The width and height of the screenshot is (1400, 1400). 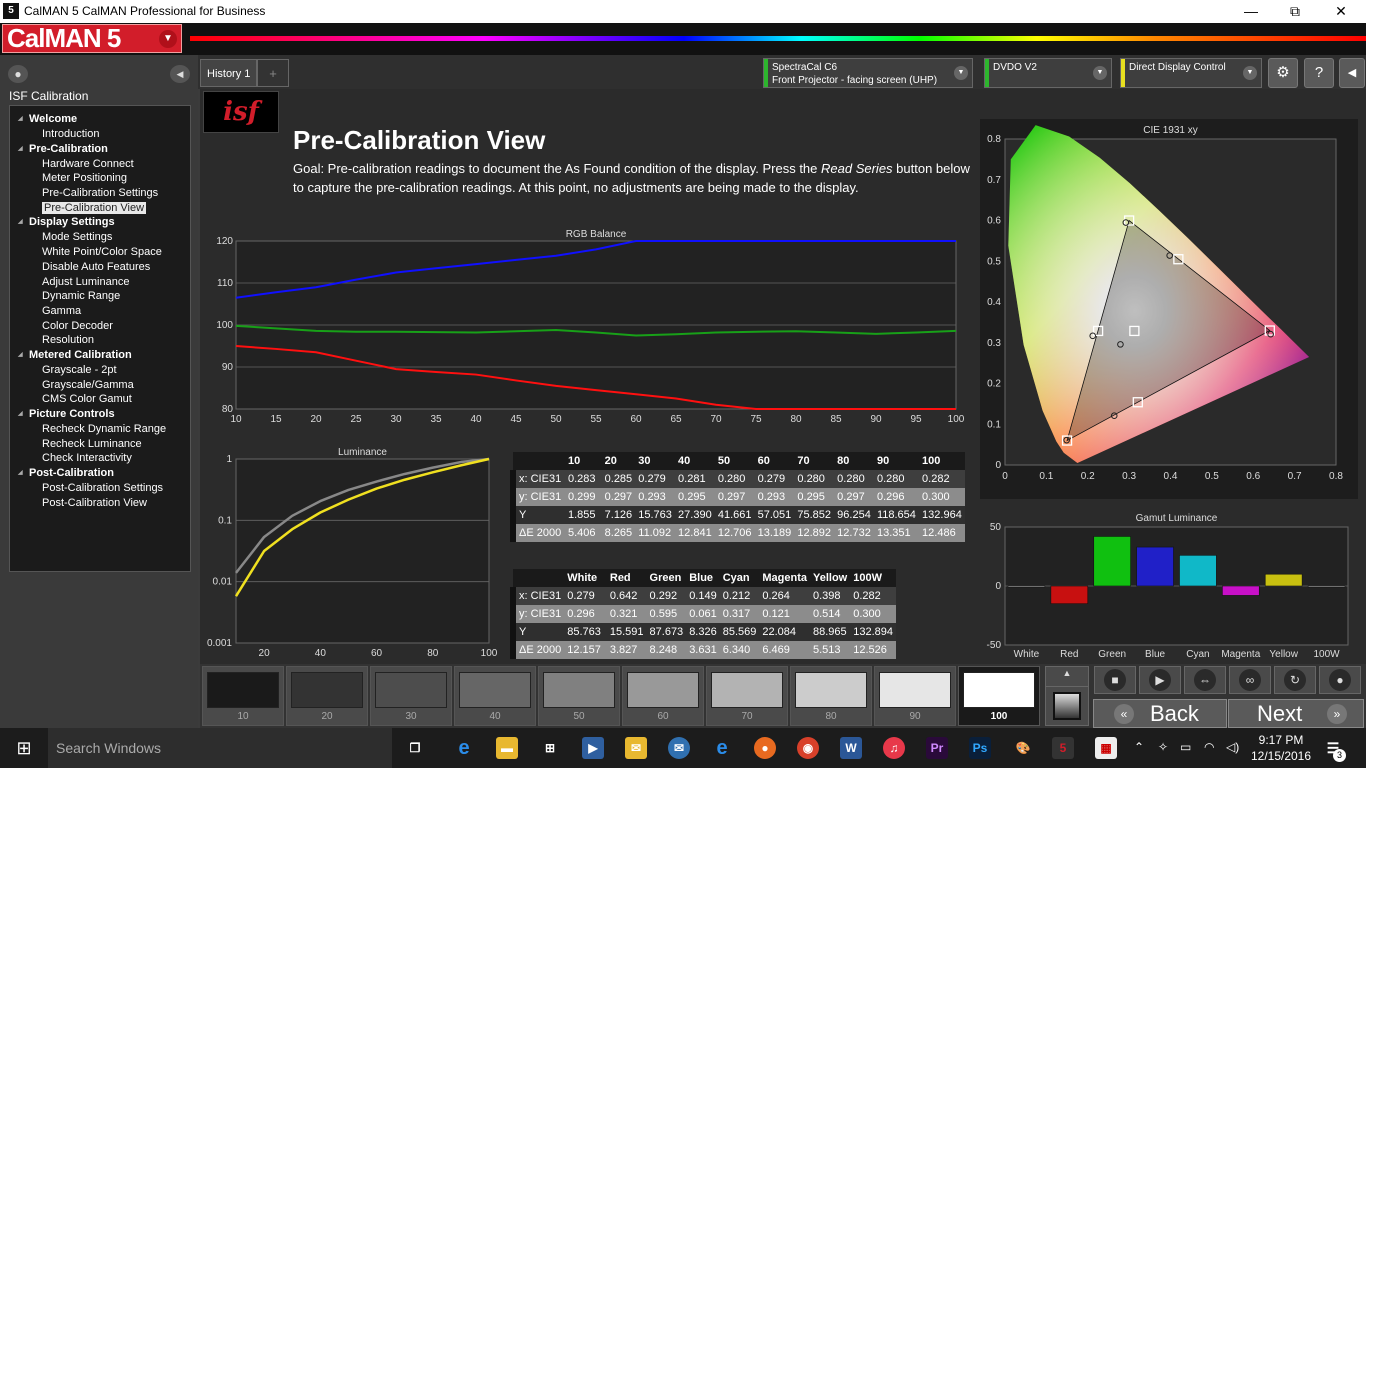 What do you see at coordinates (100, 208) in the screenshot?
I see `workflow-step: Pre-Calibration View` at bounding box center [100, 208].